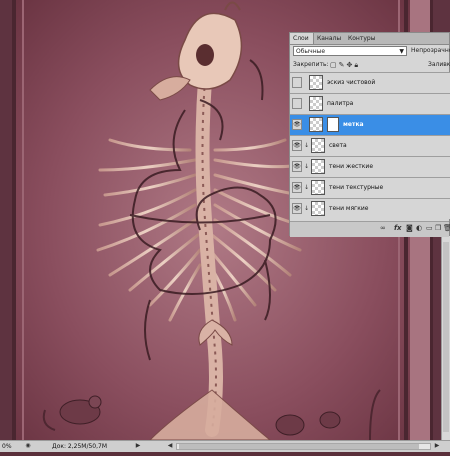 The height and width of the screenshot is (456, 450). Describe the element at coordinates (370, 145) in the screenshot. I see `layer-row: 👁︎ ↓ света` at that location.